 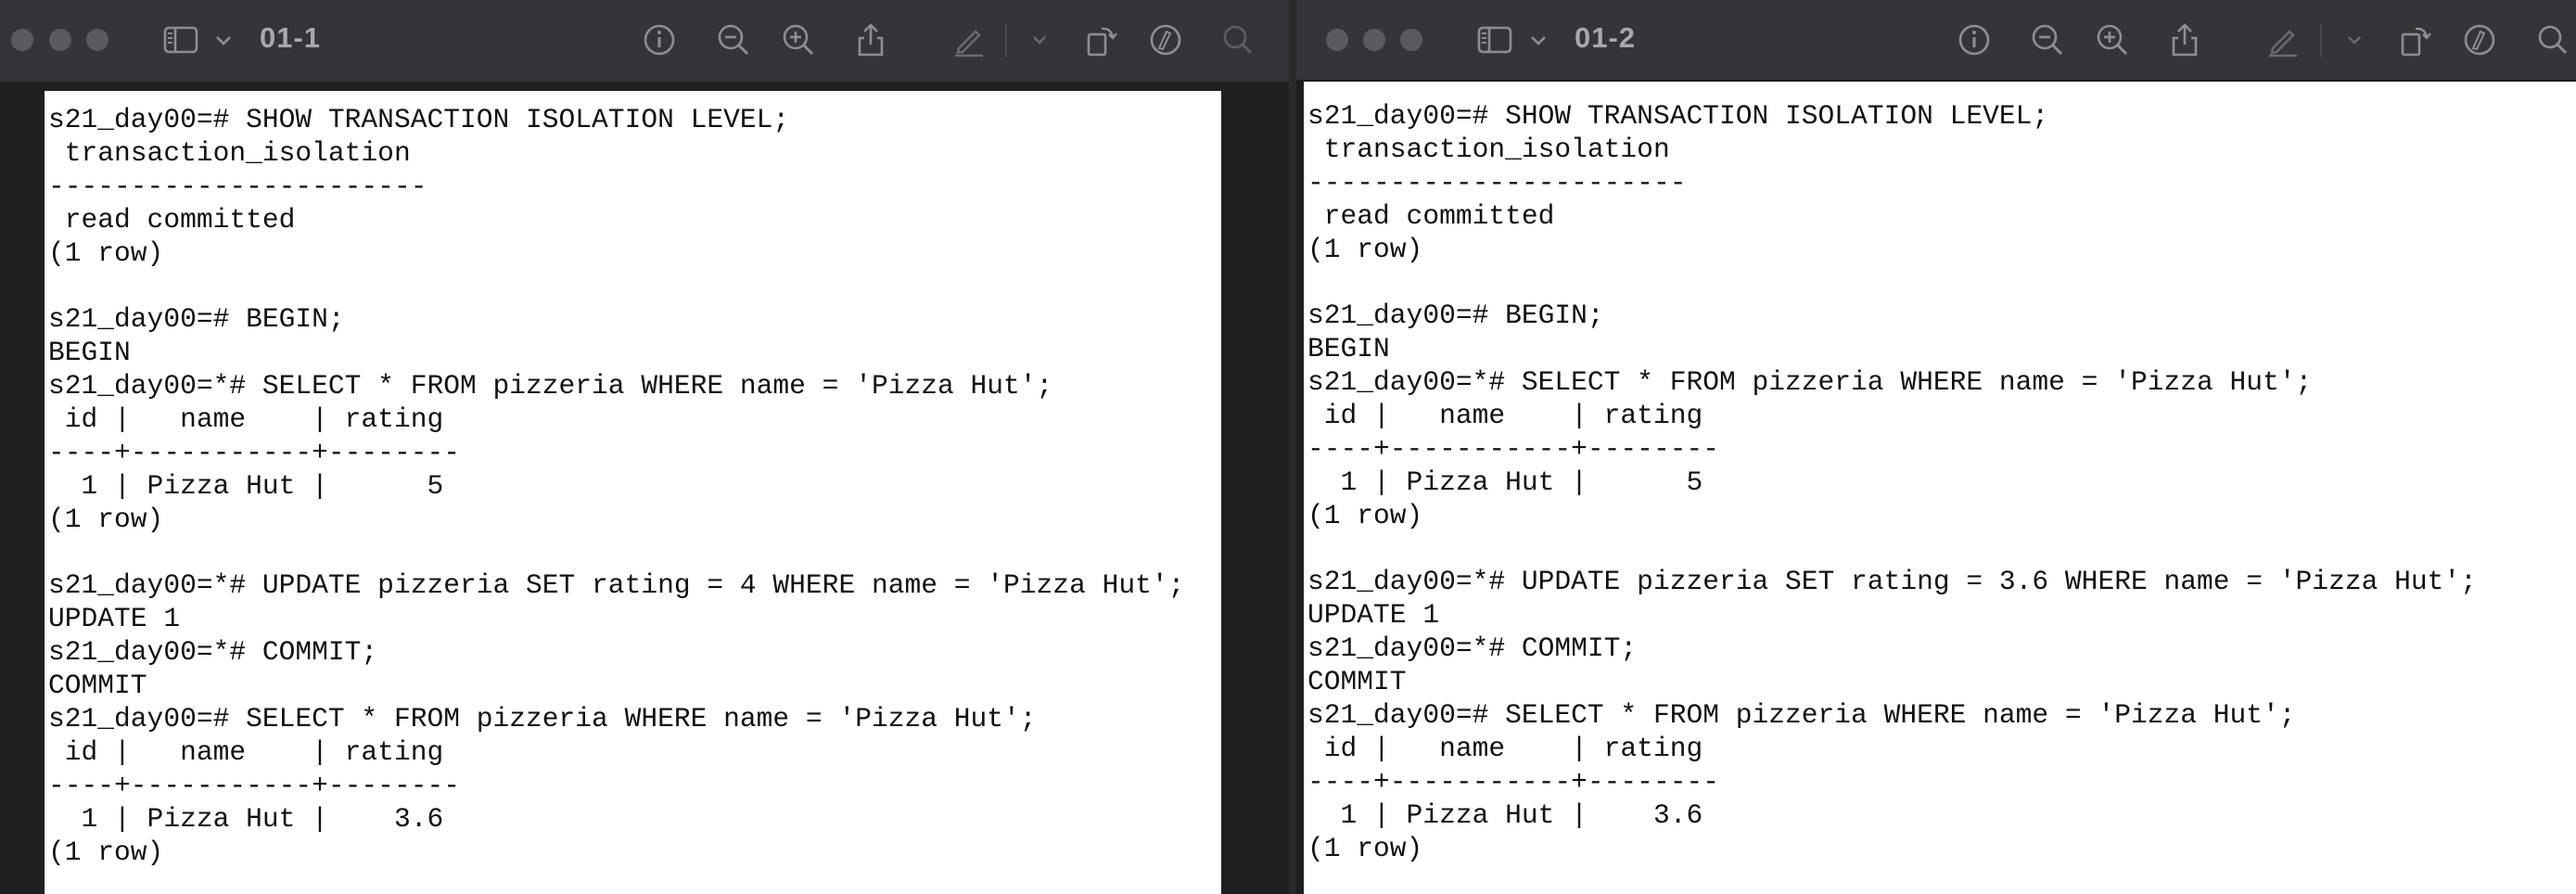 I want to click on document-title: 01-2, so click(x=1606, y=37).